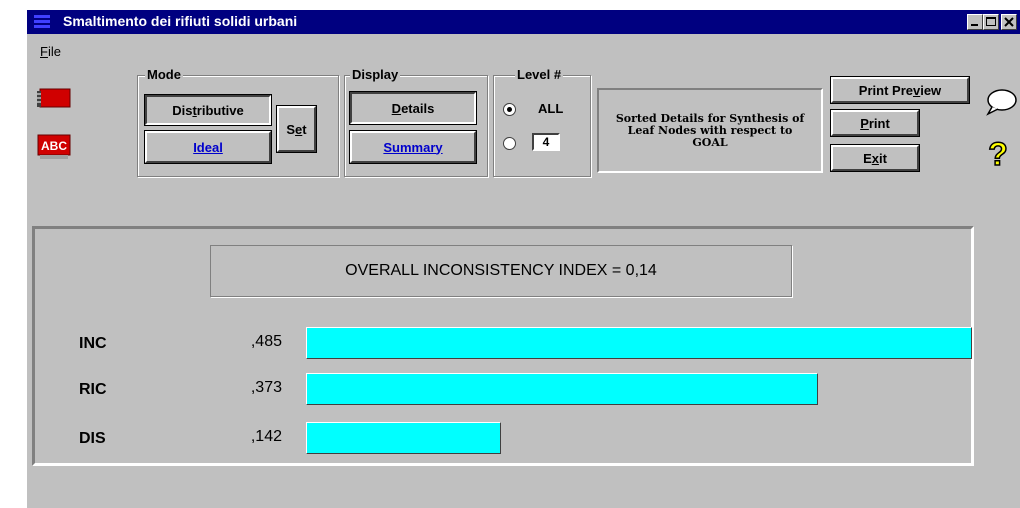 The image size is (1020, 508). I want to click on mode-group-label: Mode, so click(164, 74).